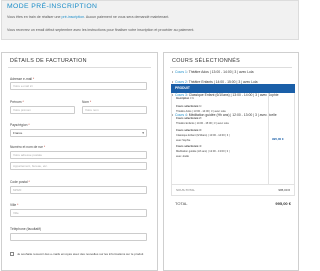 The height and width of the screenshot is (271, 320). I want to click on postcode-label: Code postal *, so click(20, 182).